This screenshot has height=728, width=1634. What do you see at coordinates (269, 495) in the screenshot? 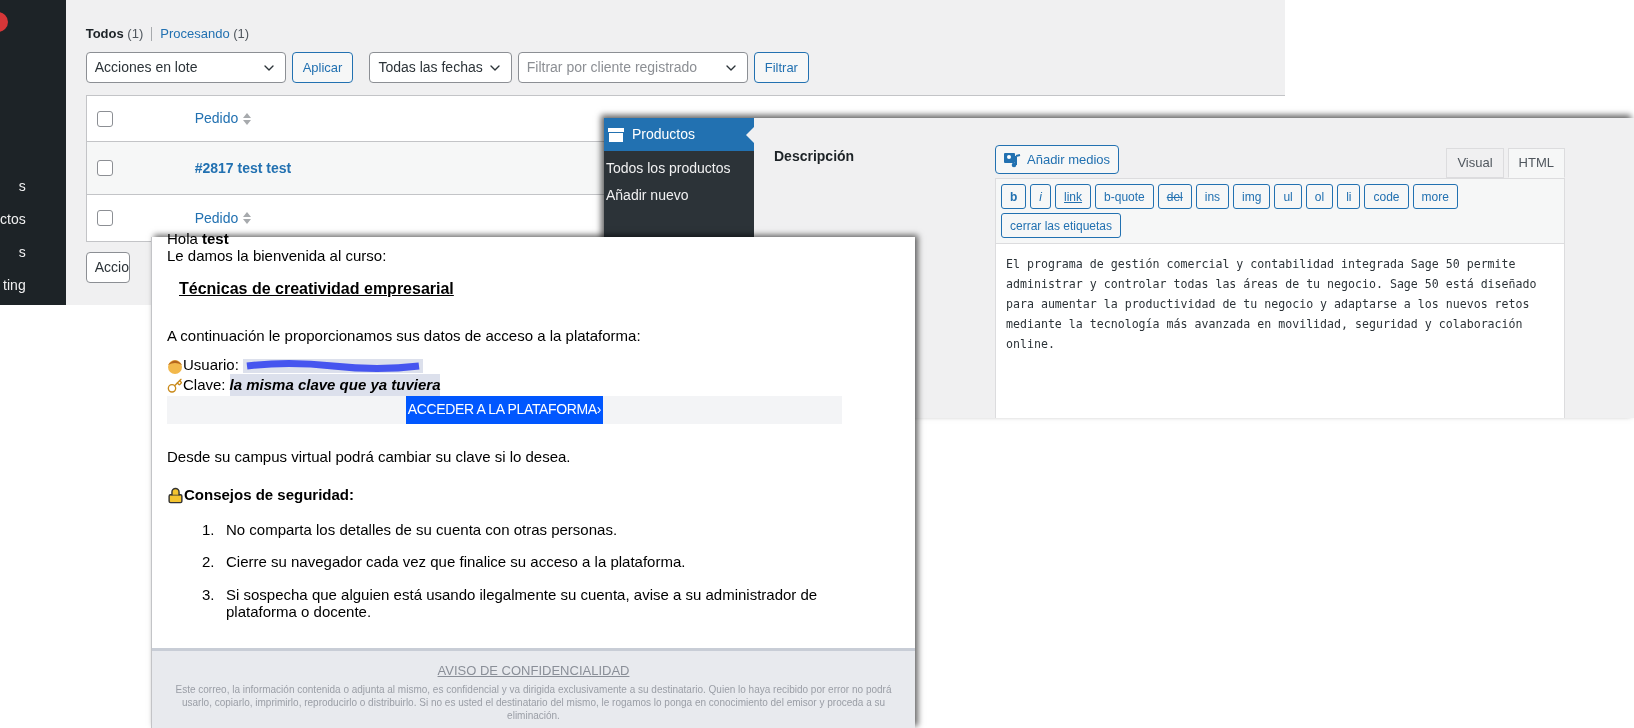
I see `security-title: Consejos de seguridad:` at bounding box center [269, 495].